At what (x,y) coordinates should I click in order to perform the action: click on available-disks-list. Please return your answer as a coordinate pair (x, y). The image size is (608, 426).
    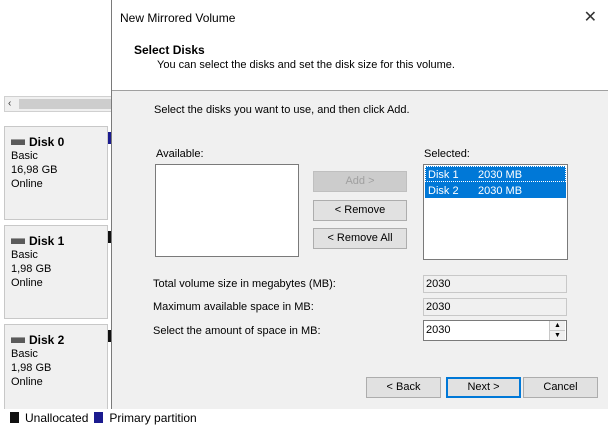
    Looking at the image, I should click on (227, 210).